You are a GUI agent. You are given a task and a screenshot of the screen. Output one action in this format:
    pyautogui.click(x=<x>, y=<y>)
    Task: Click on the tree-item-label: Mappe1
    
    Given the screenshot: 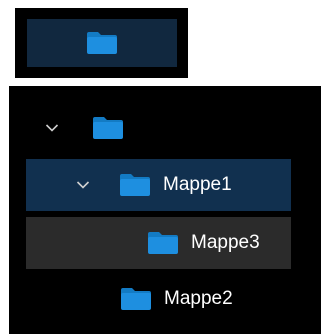 What is the action you would take?
    pyautogui.click(x=197, y=184)
    